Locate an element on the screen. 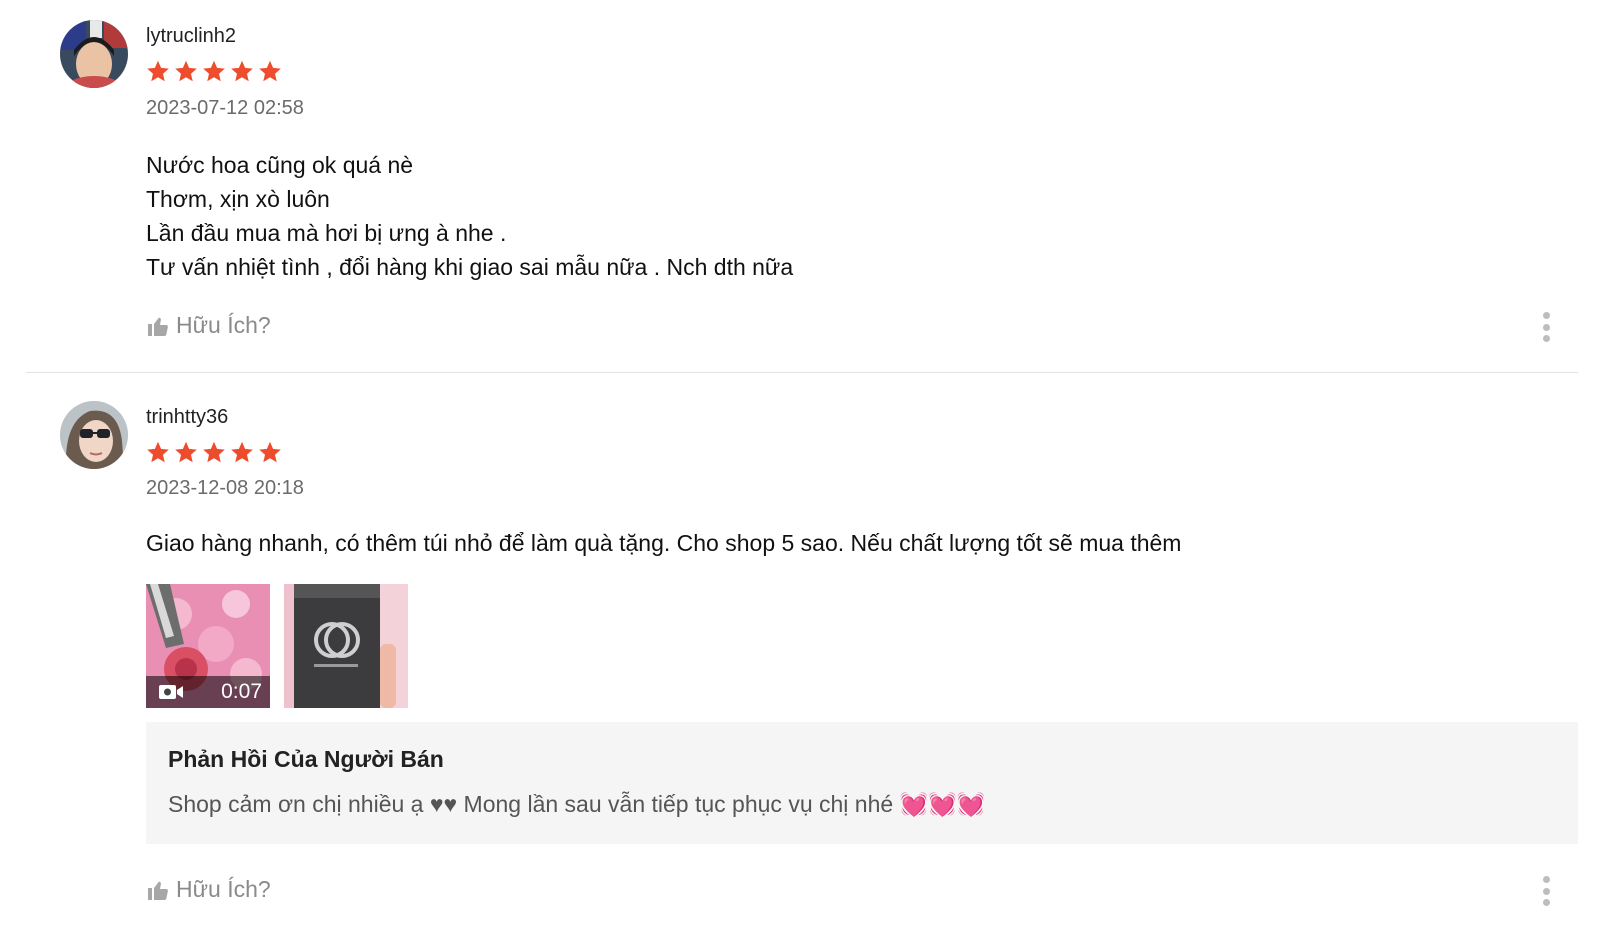 The width and height of the screenshot is (1600, 943). review-video-thumbnail: 0:07 is located at coordinates (208, 646).